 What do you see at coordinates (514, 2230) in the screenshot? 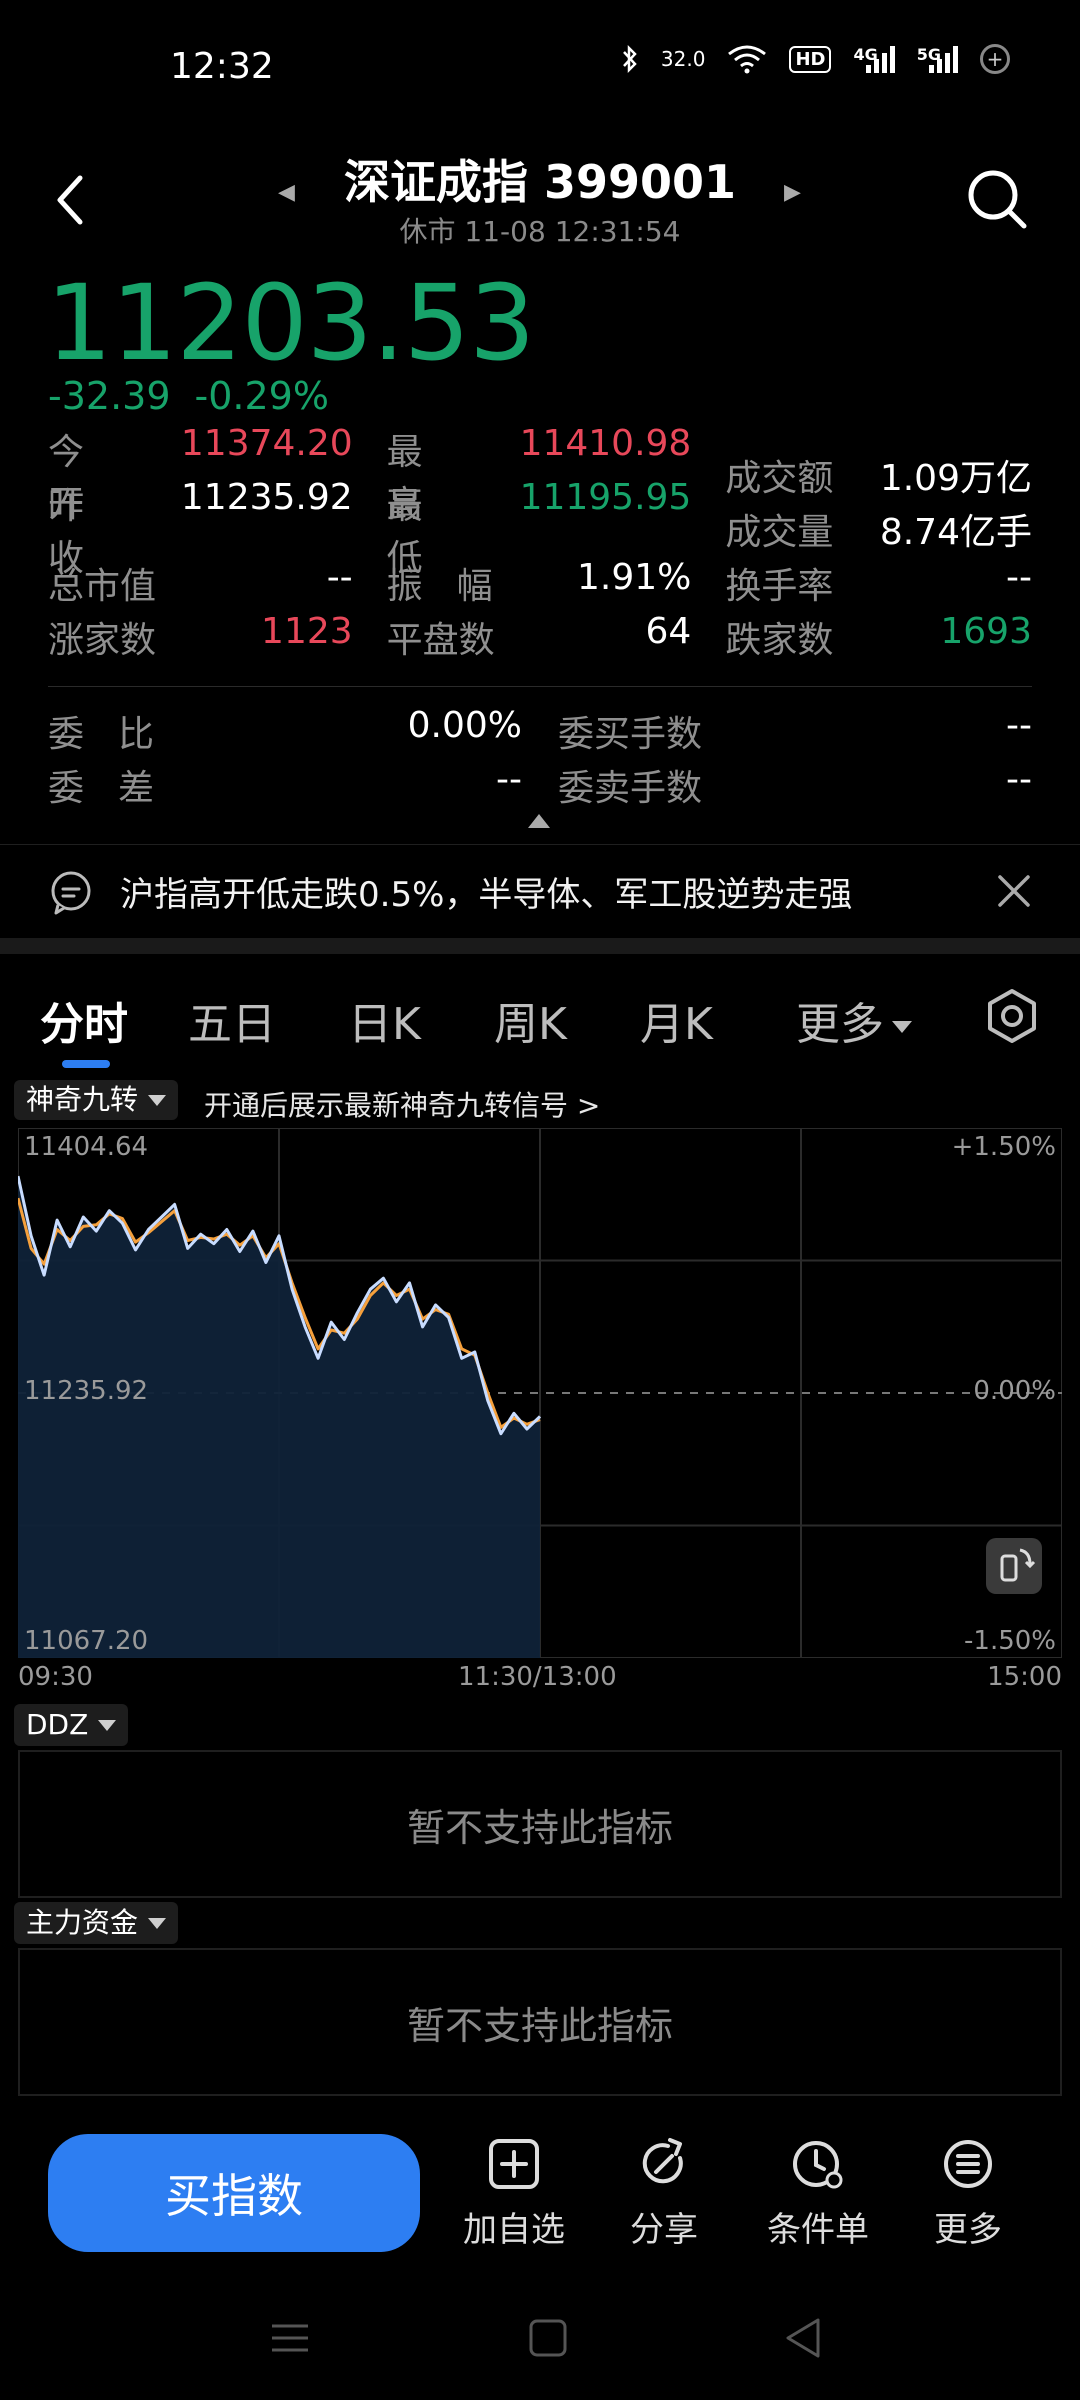
I see `add-watchlist-label: 加自选` at bounding box center [514, 2230].